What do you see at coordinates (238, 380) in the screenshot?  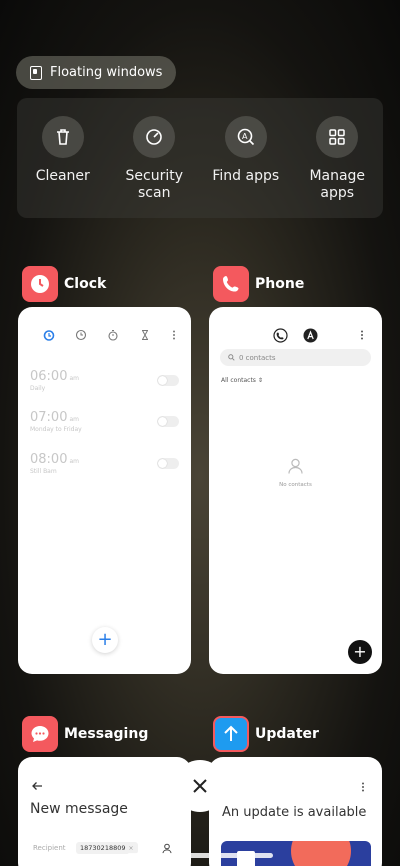 I see `contacts-filter-label: All contacts` at bounding box center [238, 380].